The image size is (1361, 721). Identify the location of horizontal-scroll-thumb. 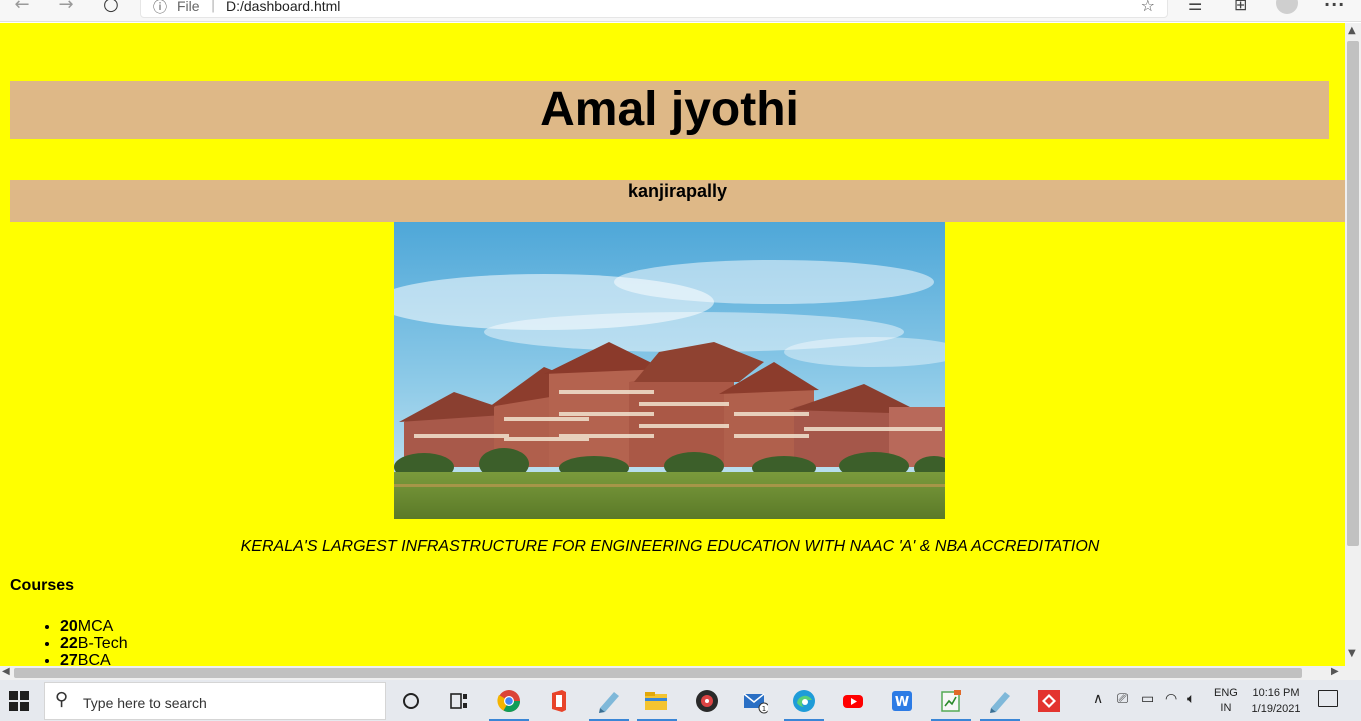
(658, 673).